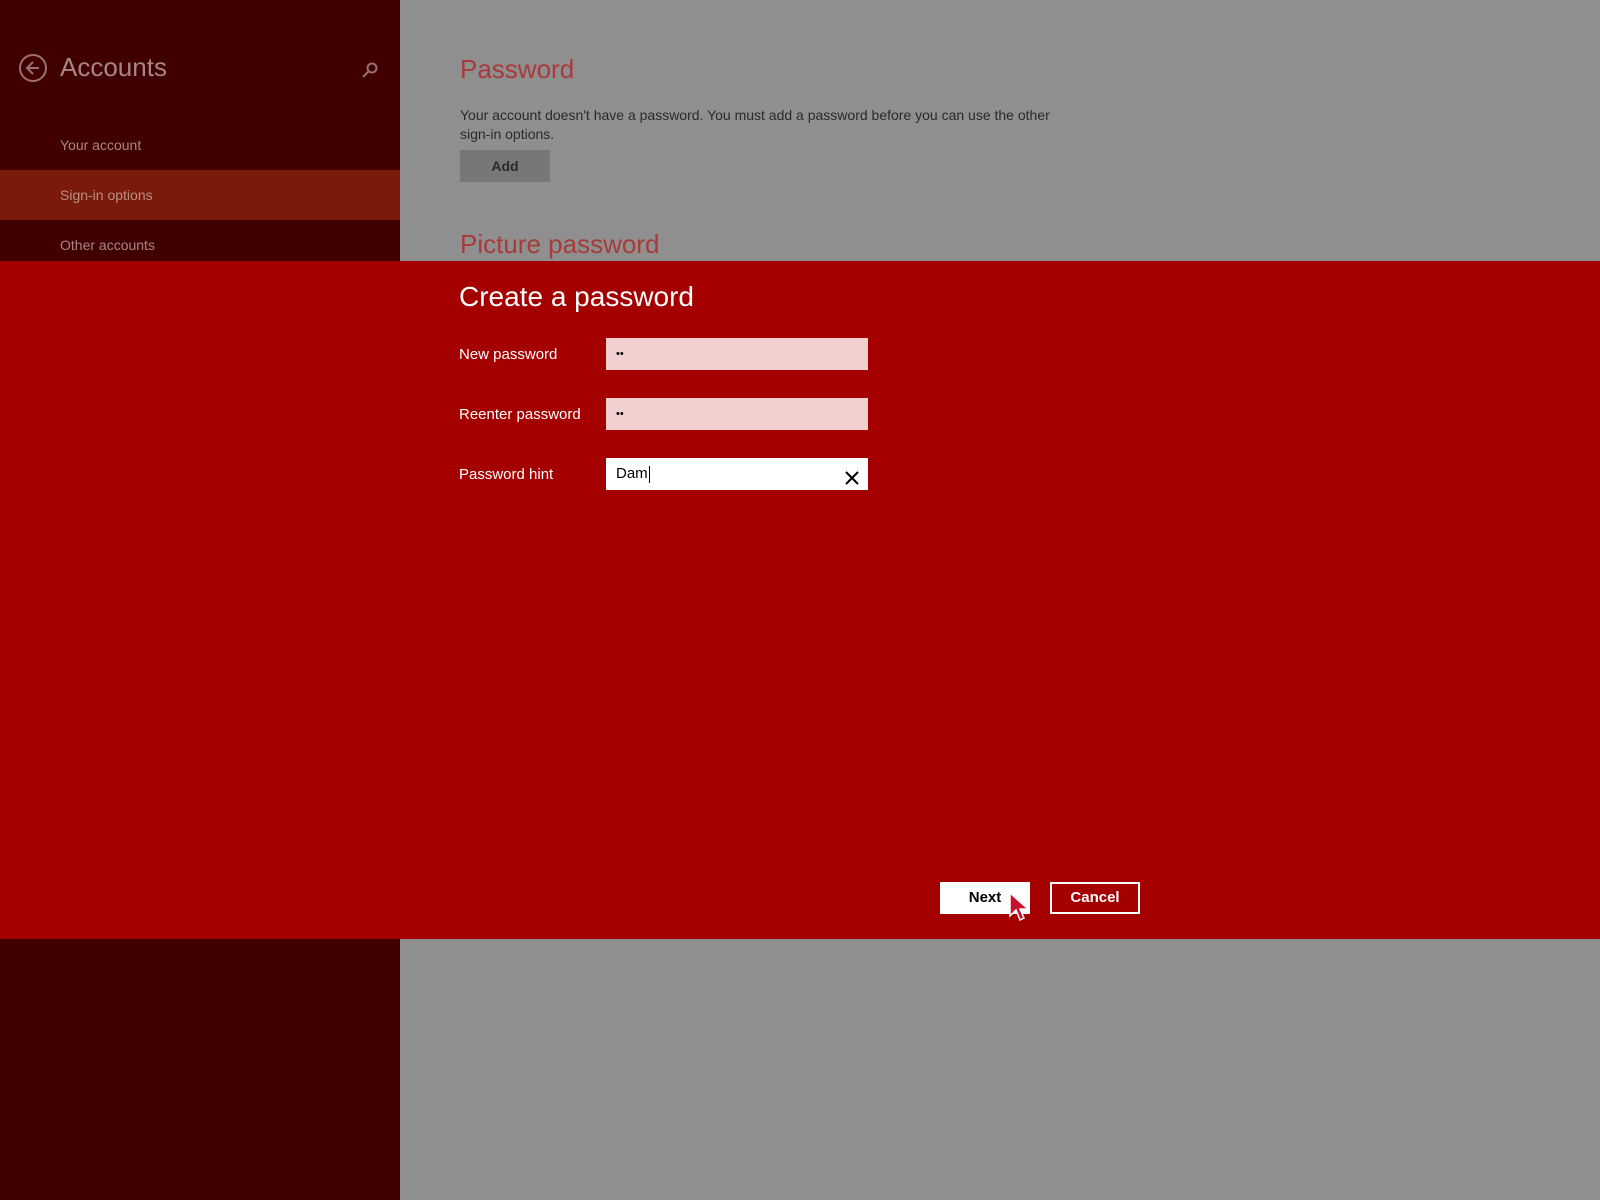  Describe the element at coordinates (520, 414) in the screenshot. I see `reenter-password-label: Reenter password` at that location.